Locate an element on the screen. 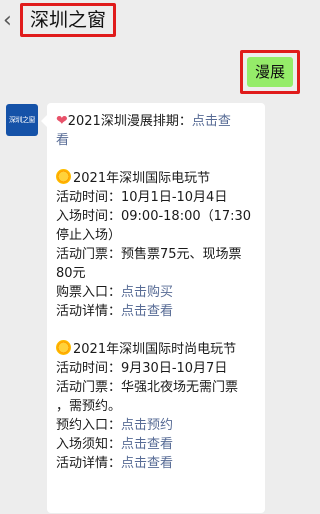 This screenshot has height=514, width=320. outgoing-message-highlight: 漫展 is located at coordinates (270, 72).